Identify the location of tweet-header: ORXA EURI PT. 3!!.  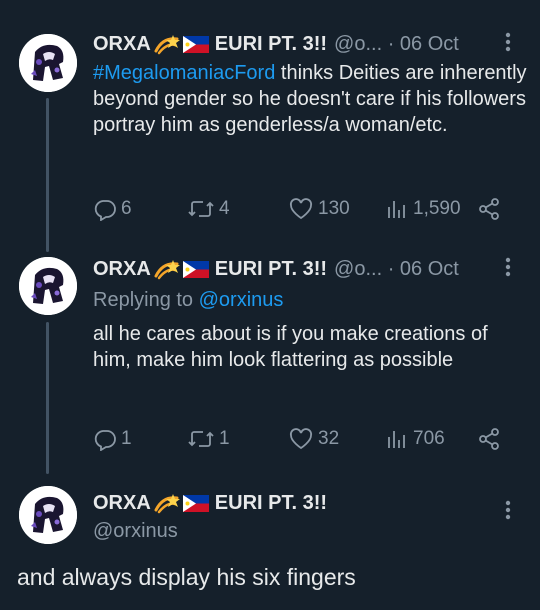
(210, 503).